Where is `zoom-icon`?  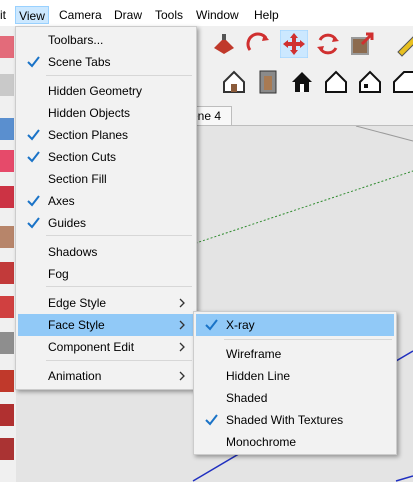 zoom-icon is located at coordinates (7, 449).